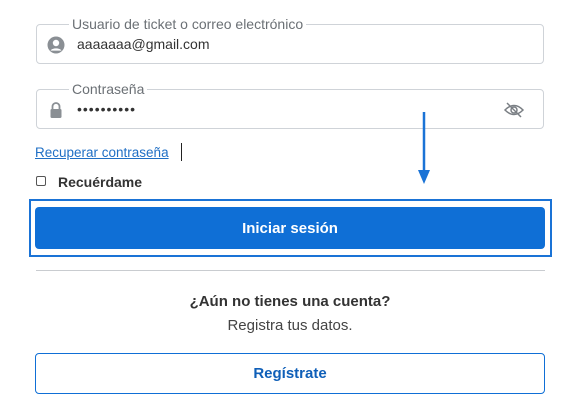 The height and width of the screenshot is (418, 580). What do you see at coordinates (108, 89) in the screenshot?
I see `password-field-label: Contraseña` at bounding box center [108, 89].